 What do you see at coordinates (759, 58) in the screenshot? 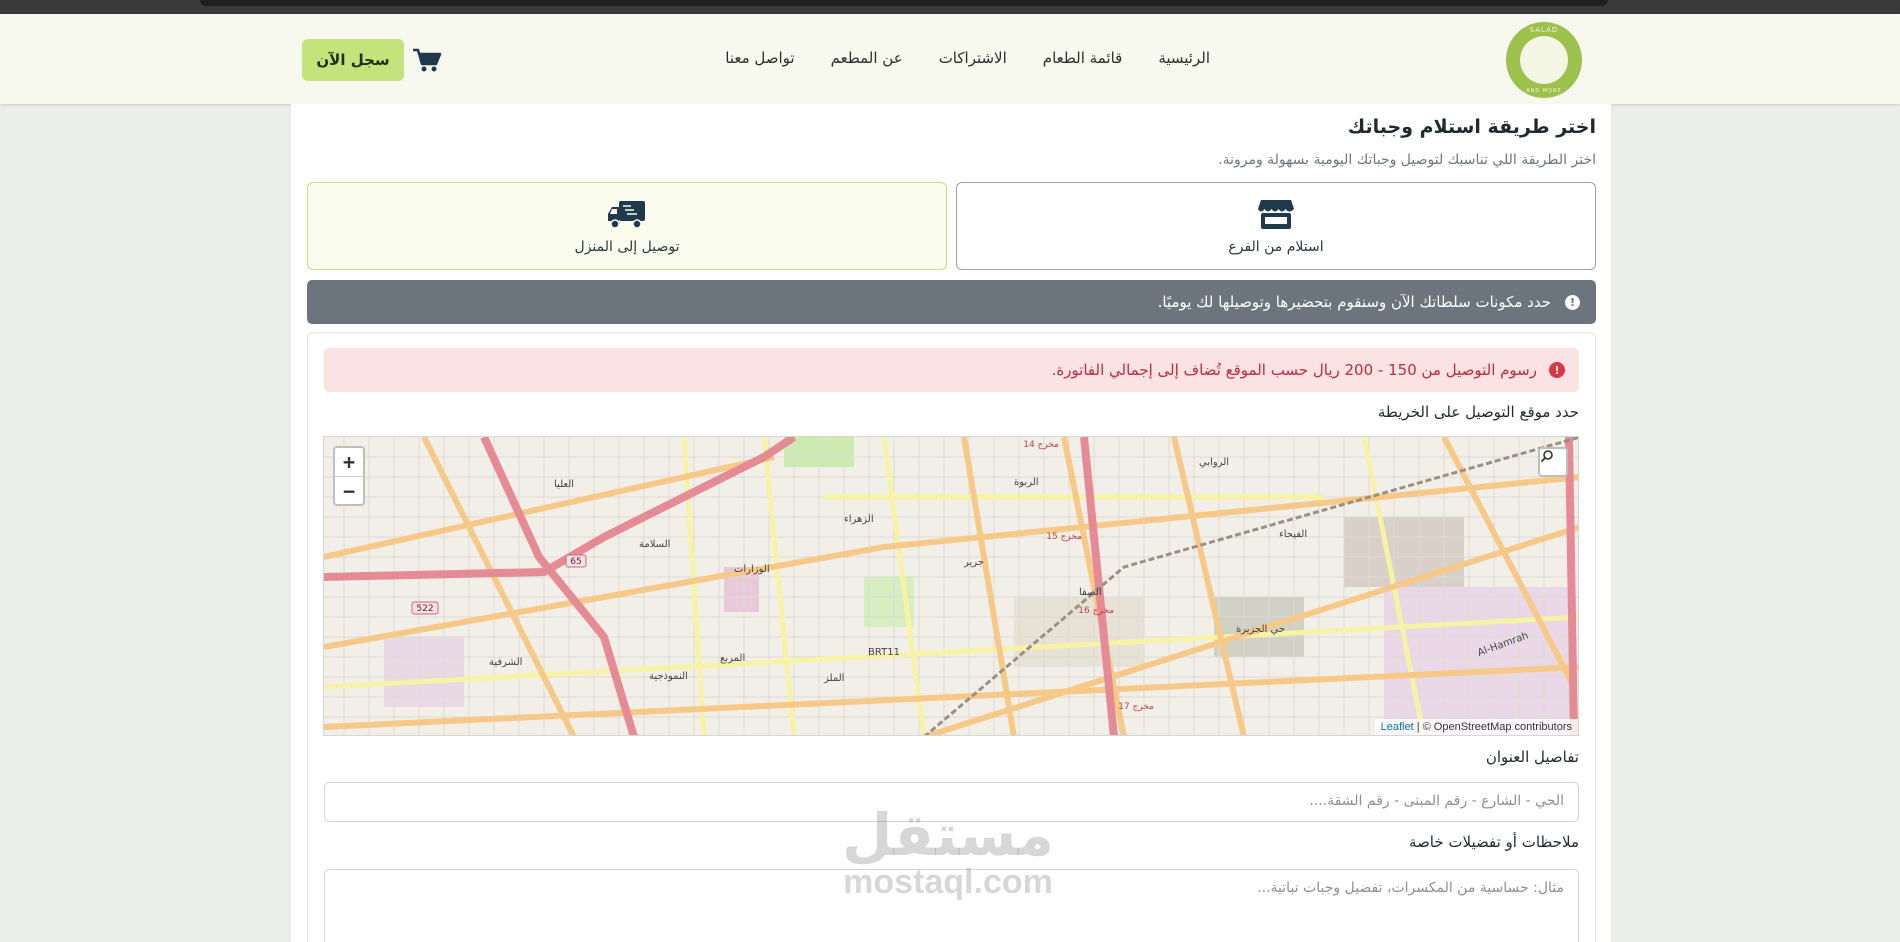
I see `nav-link-contact: تواصل معنا` at bounding box center [759, 58].